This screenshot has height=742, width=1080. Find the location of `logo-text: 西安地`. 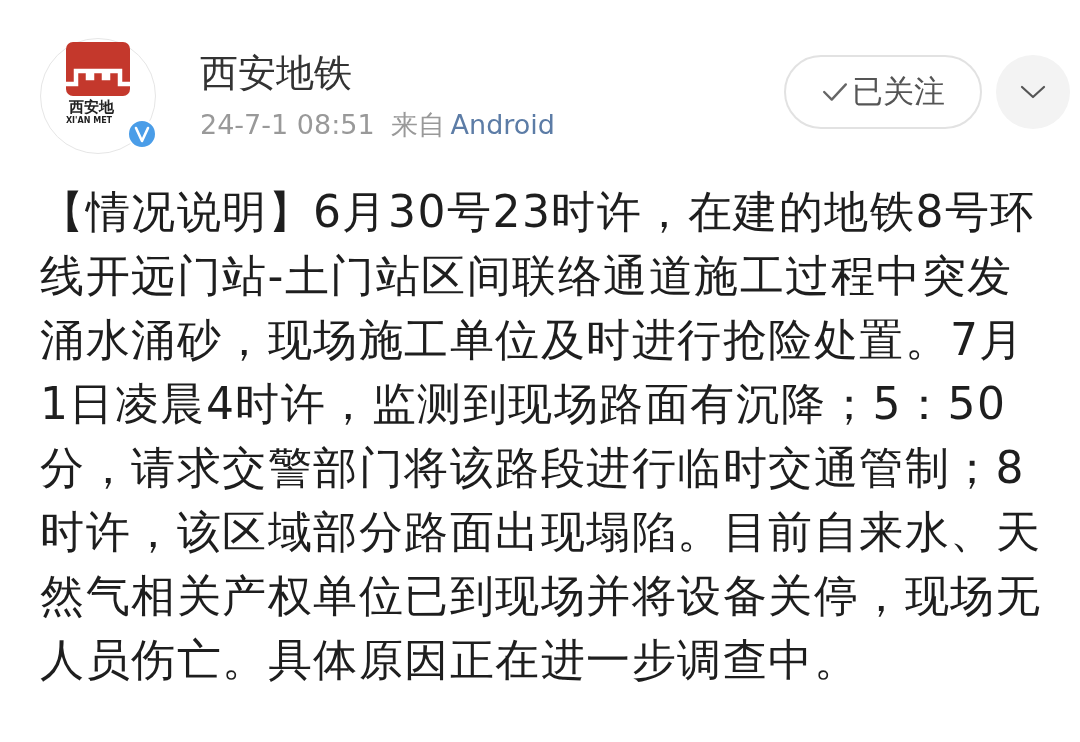

logo-text: 西安地 is located at coordinates (91, 107).